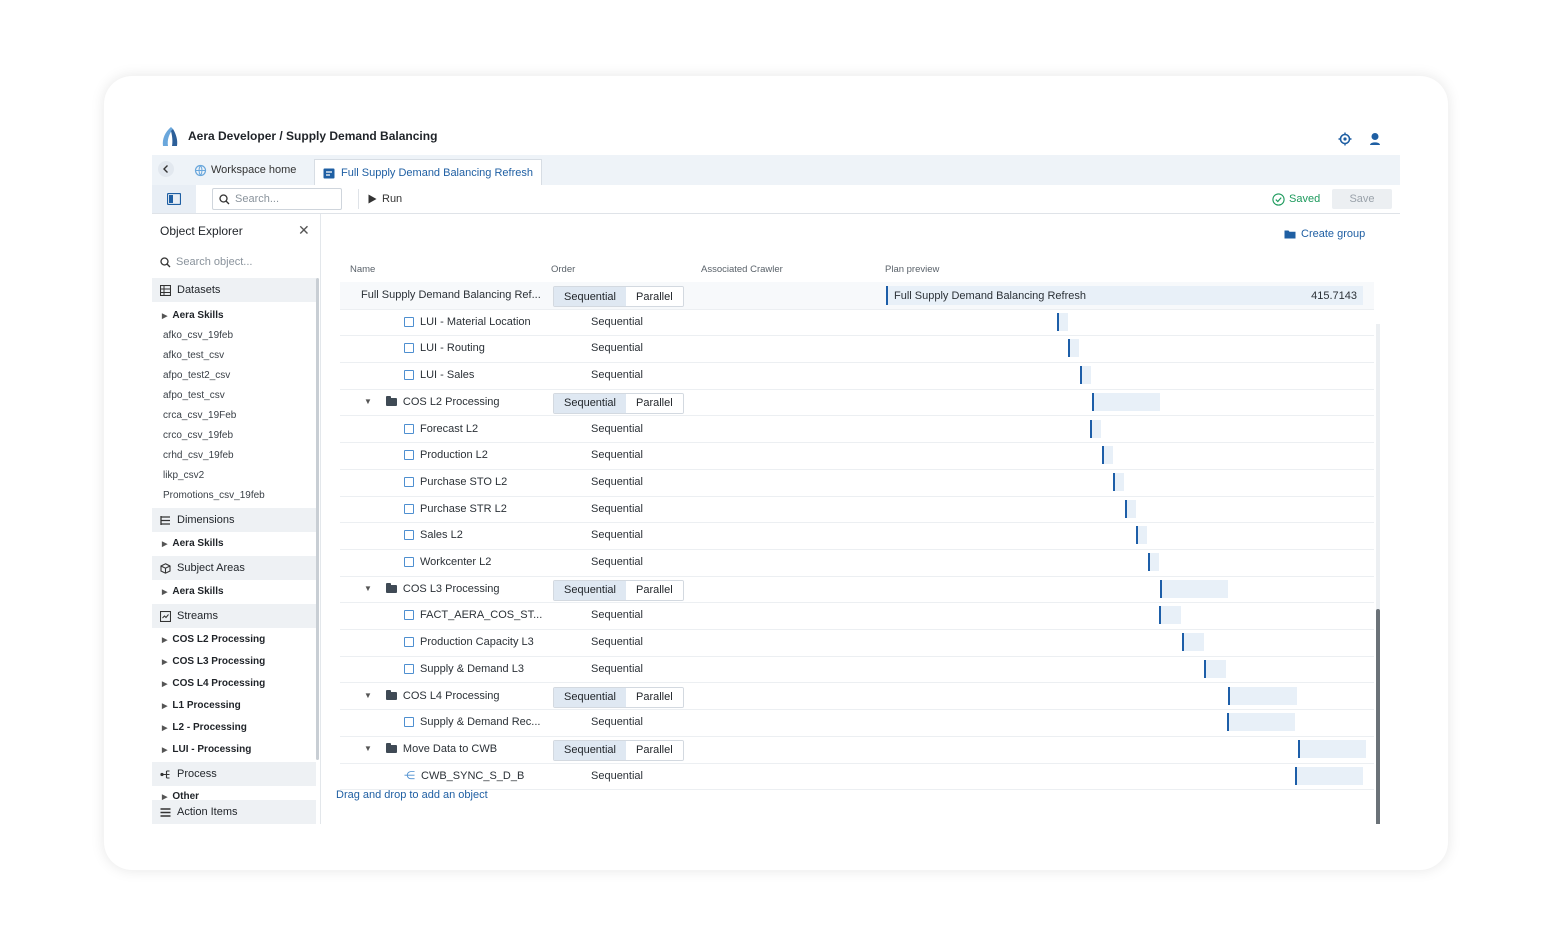 The width and height of the screenshot is (1552, 946). I want to click on settings-icon, so click(1345, 139).